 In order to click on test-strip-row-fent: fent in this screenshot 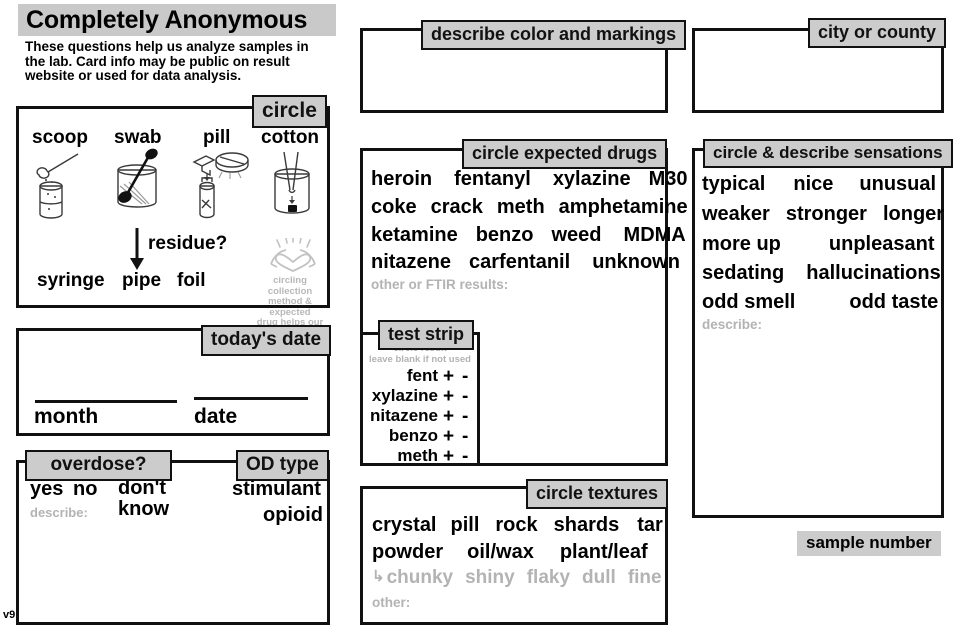, I will do `click(399, 376)`.